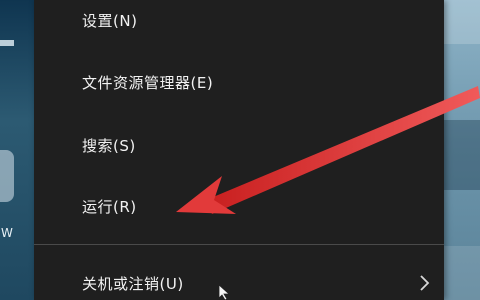 The image size is (480, 300). I want to click on desktop-icon-label-fragment: W, so click(7, 233).